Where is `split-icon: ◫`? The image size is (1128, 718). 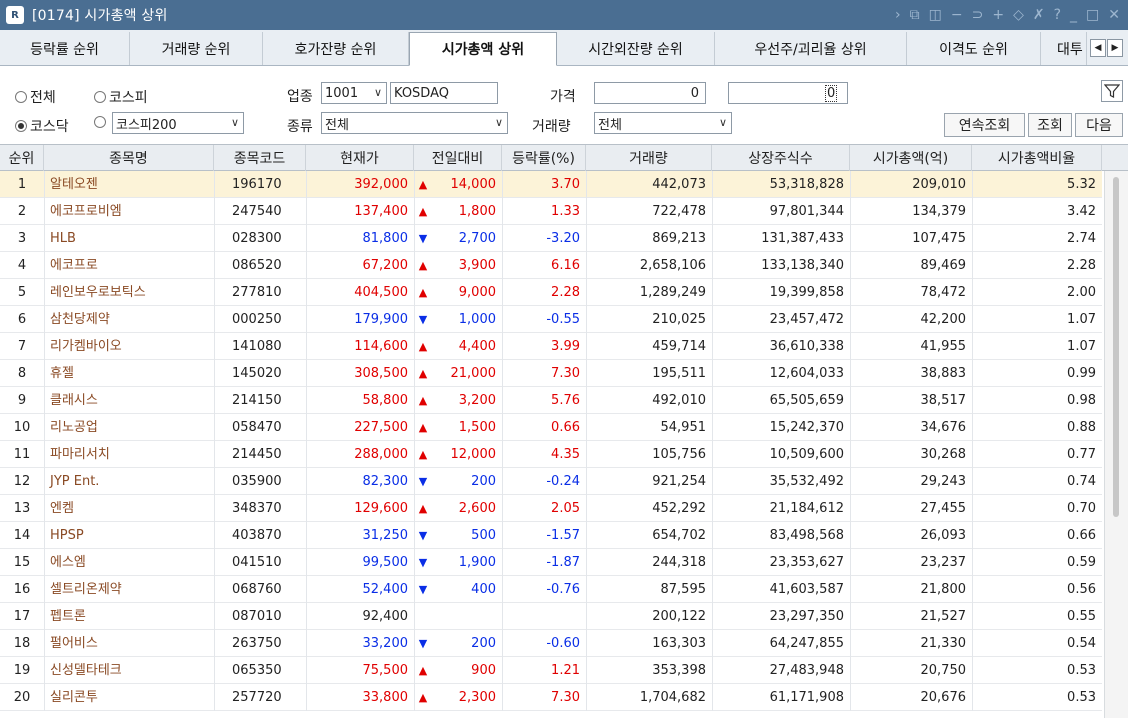
split-icon: ◫ is located at coordinates (935, 15).